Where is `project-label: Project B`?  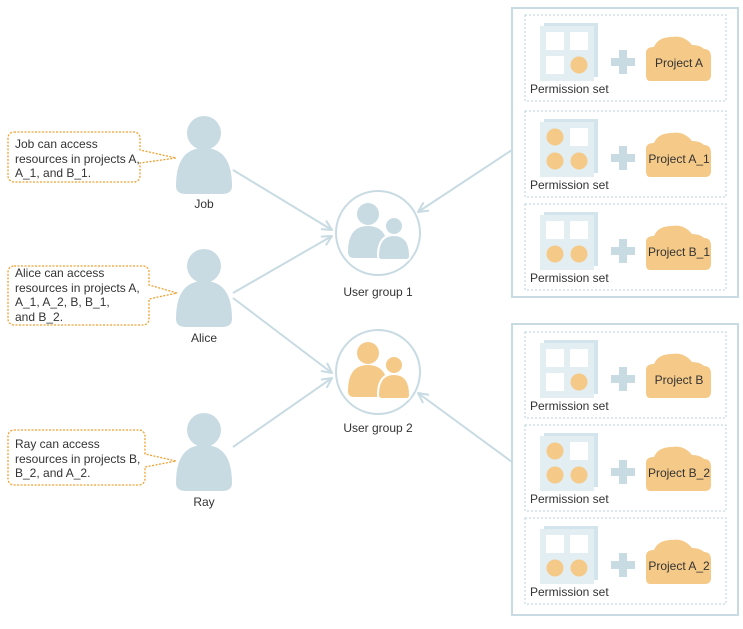 project-label: Project B is located at coordinates (679, 380).